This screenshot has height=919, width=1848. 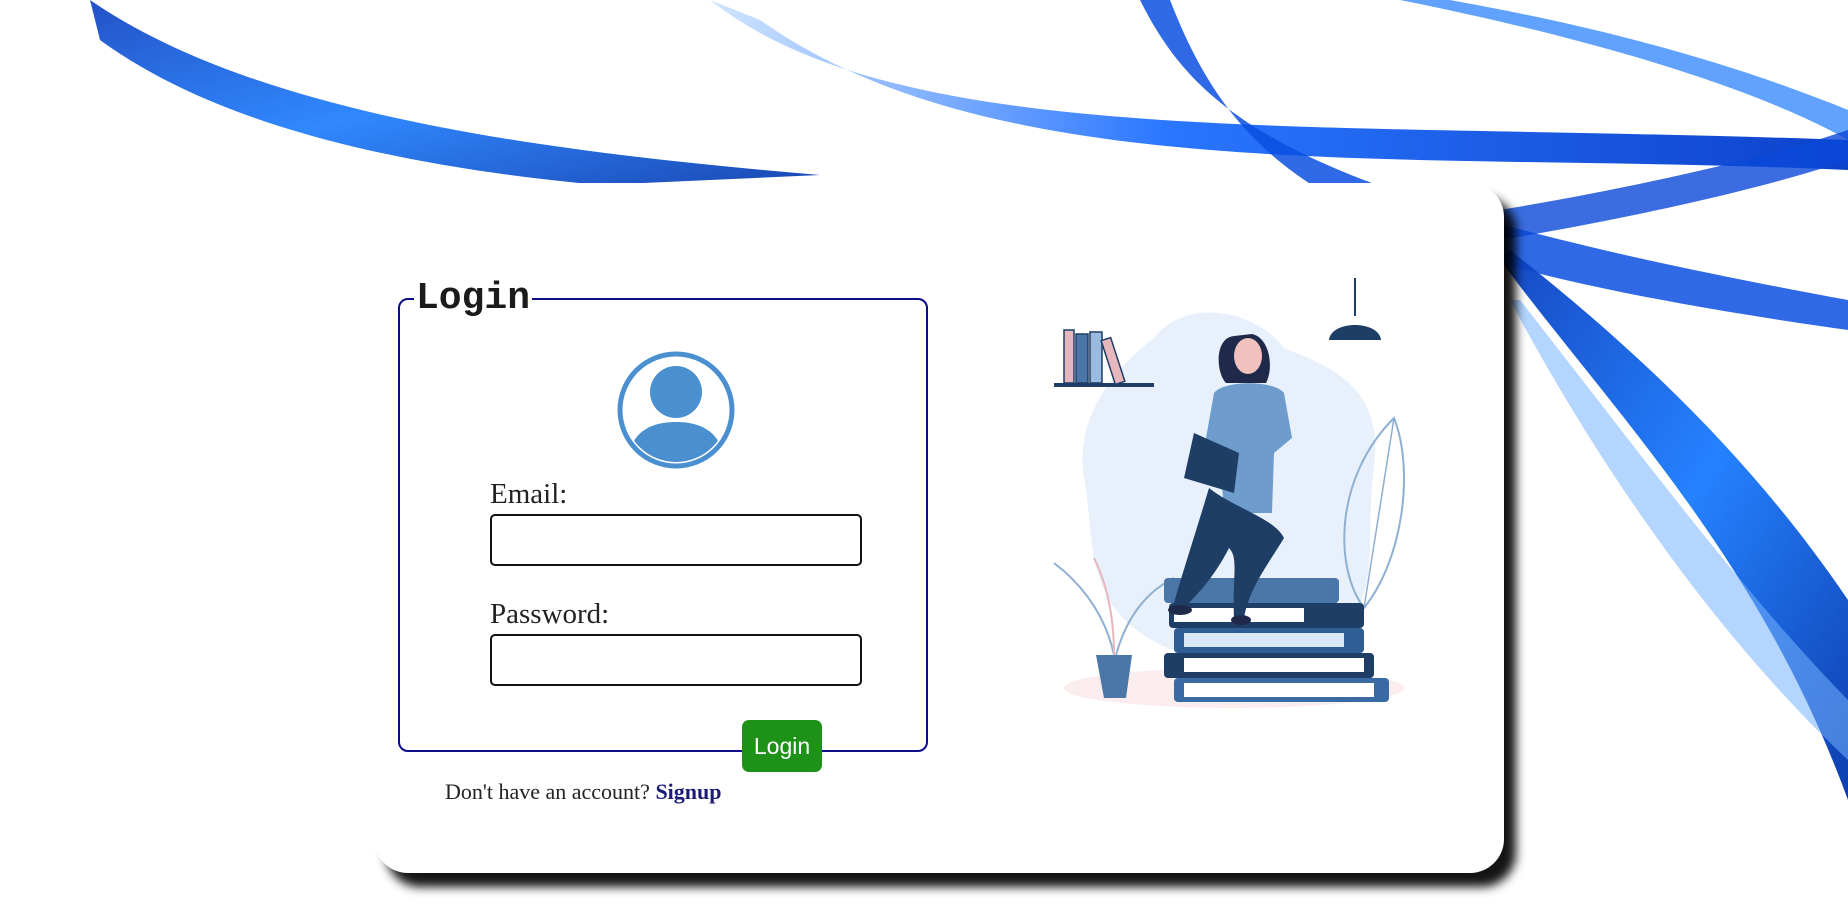 What do you see at coordinates (550, 614) in the screenshot?
I see `password-label: Password:` at bounding box center [550, 614].